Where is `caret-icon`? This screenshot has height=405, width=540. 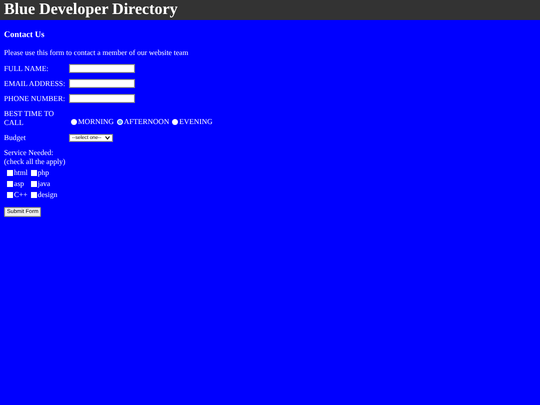 caret-icon is located at coordinates (107, 138).